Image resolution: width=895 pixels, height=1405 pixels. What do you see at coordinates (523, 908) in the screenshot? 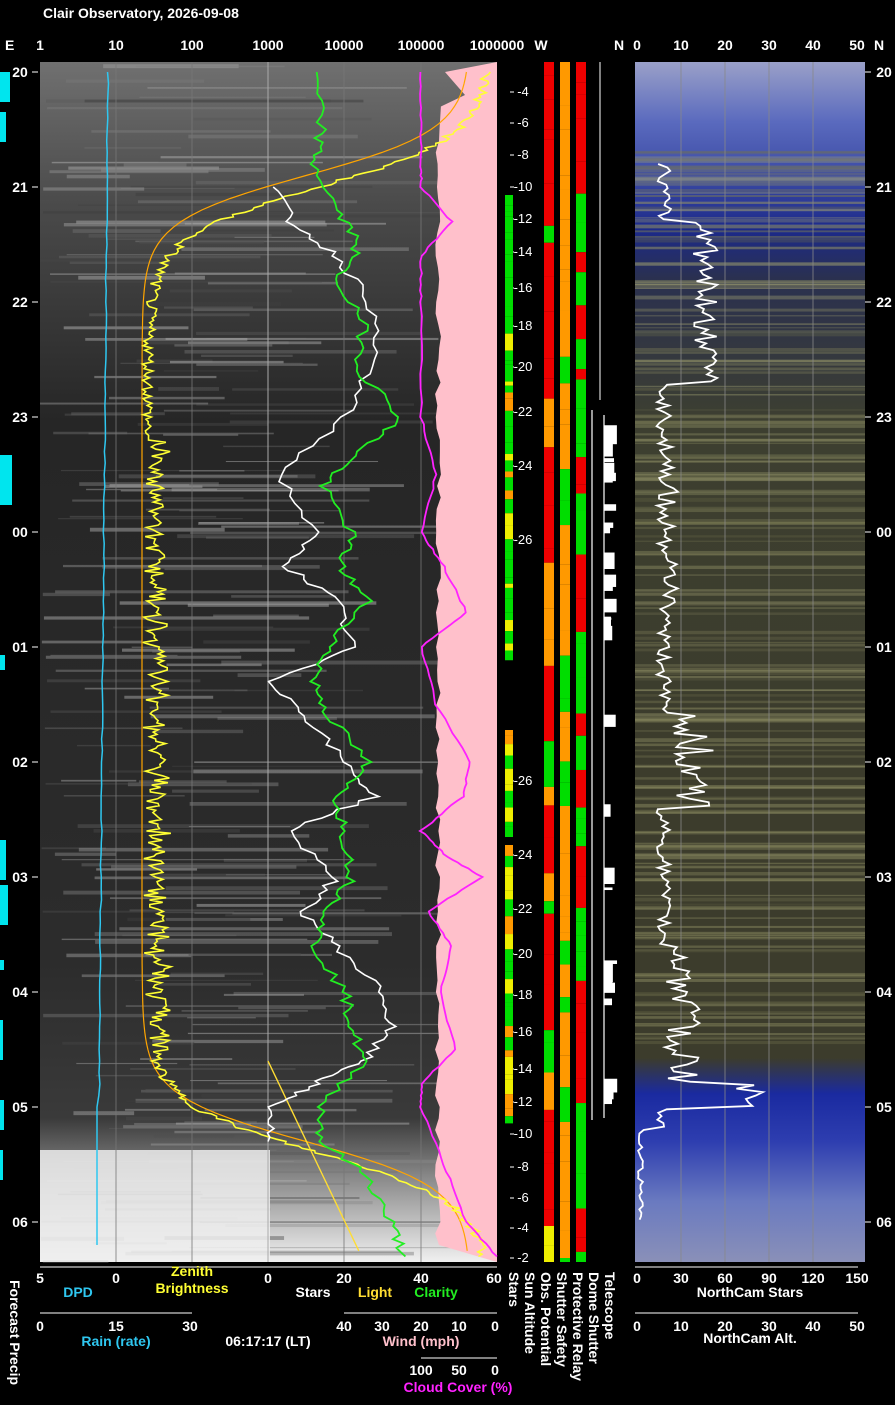
I see `sun-altitude-label: -22` at bounding box center [523, 908].